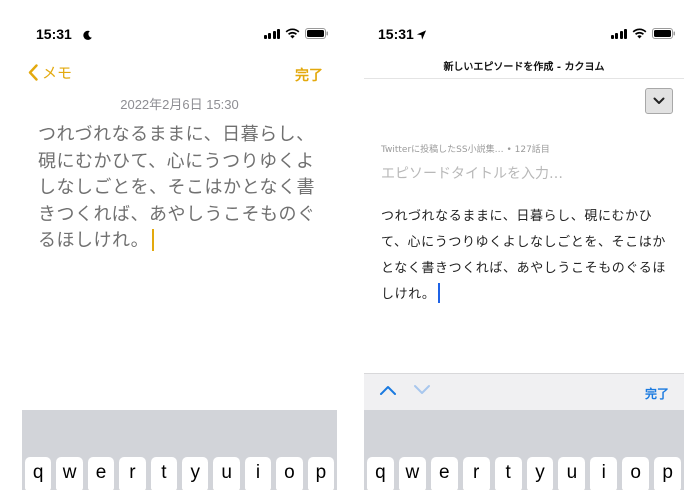 The image size is (700, 490). Describe the element at coordinates (526, 174) in the screenshot. I see `episode-title-input` at that location.